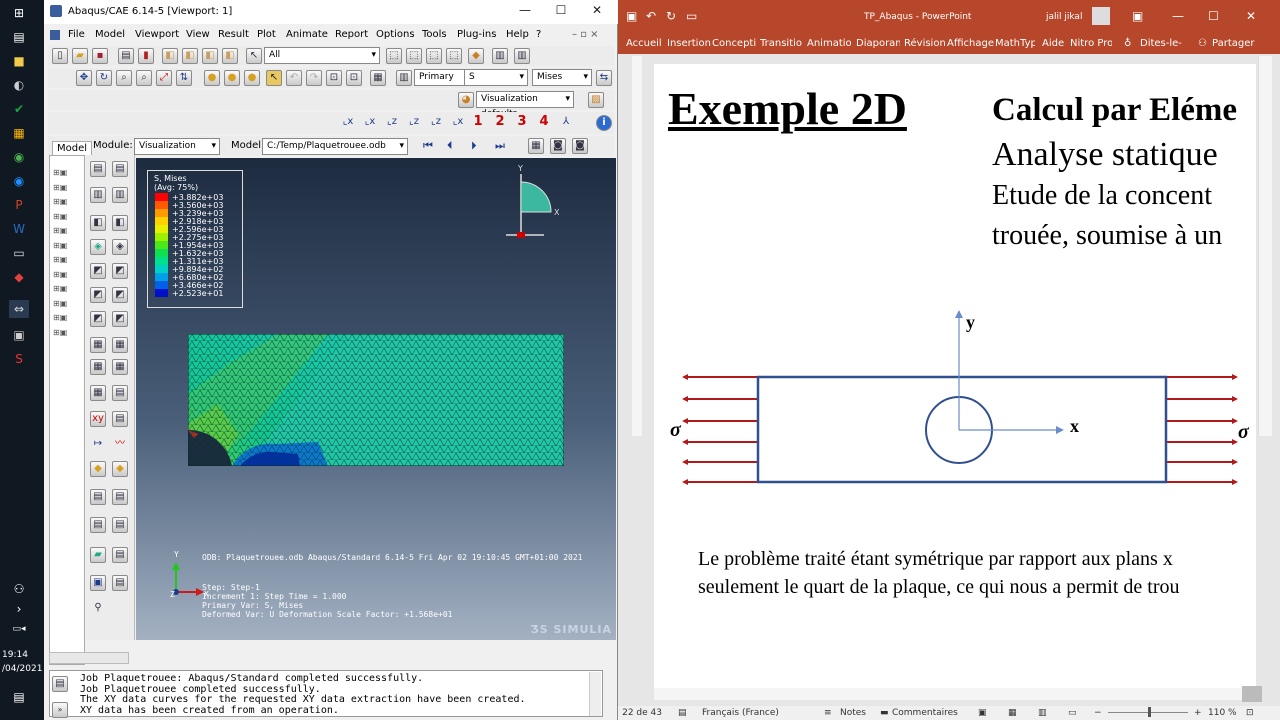  Describe the element at coordinates (853, 713) in the screenshot. I see `notes-button: Notes` at that location.